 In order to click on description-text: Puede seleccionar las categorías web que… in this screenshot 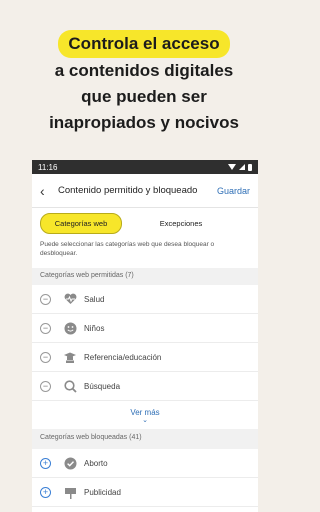, I will do `click(127, 249)`.